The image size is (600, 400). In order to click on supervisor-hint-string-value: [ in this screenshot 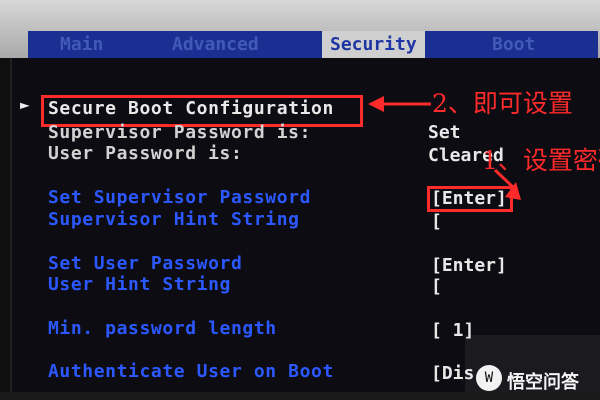, I will do `click(436, 221)`.